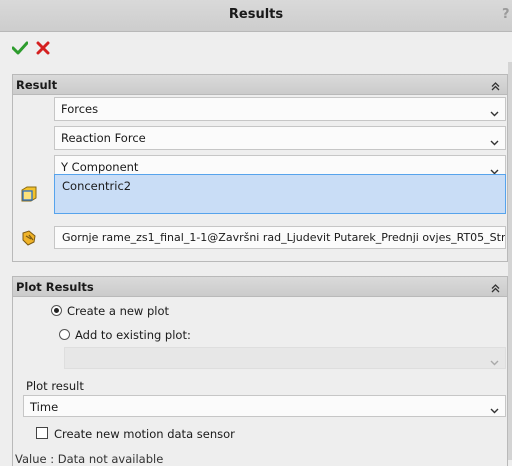 The image size is (512, 466). I want to click on result-type-value: Forces, so click(80, 109).